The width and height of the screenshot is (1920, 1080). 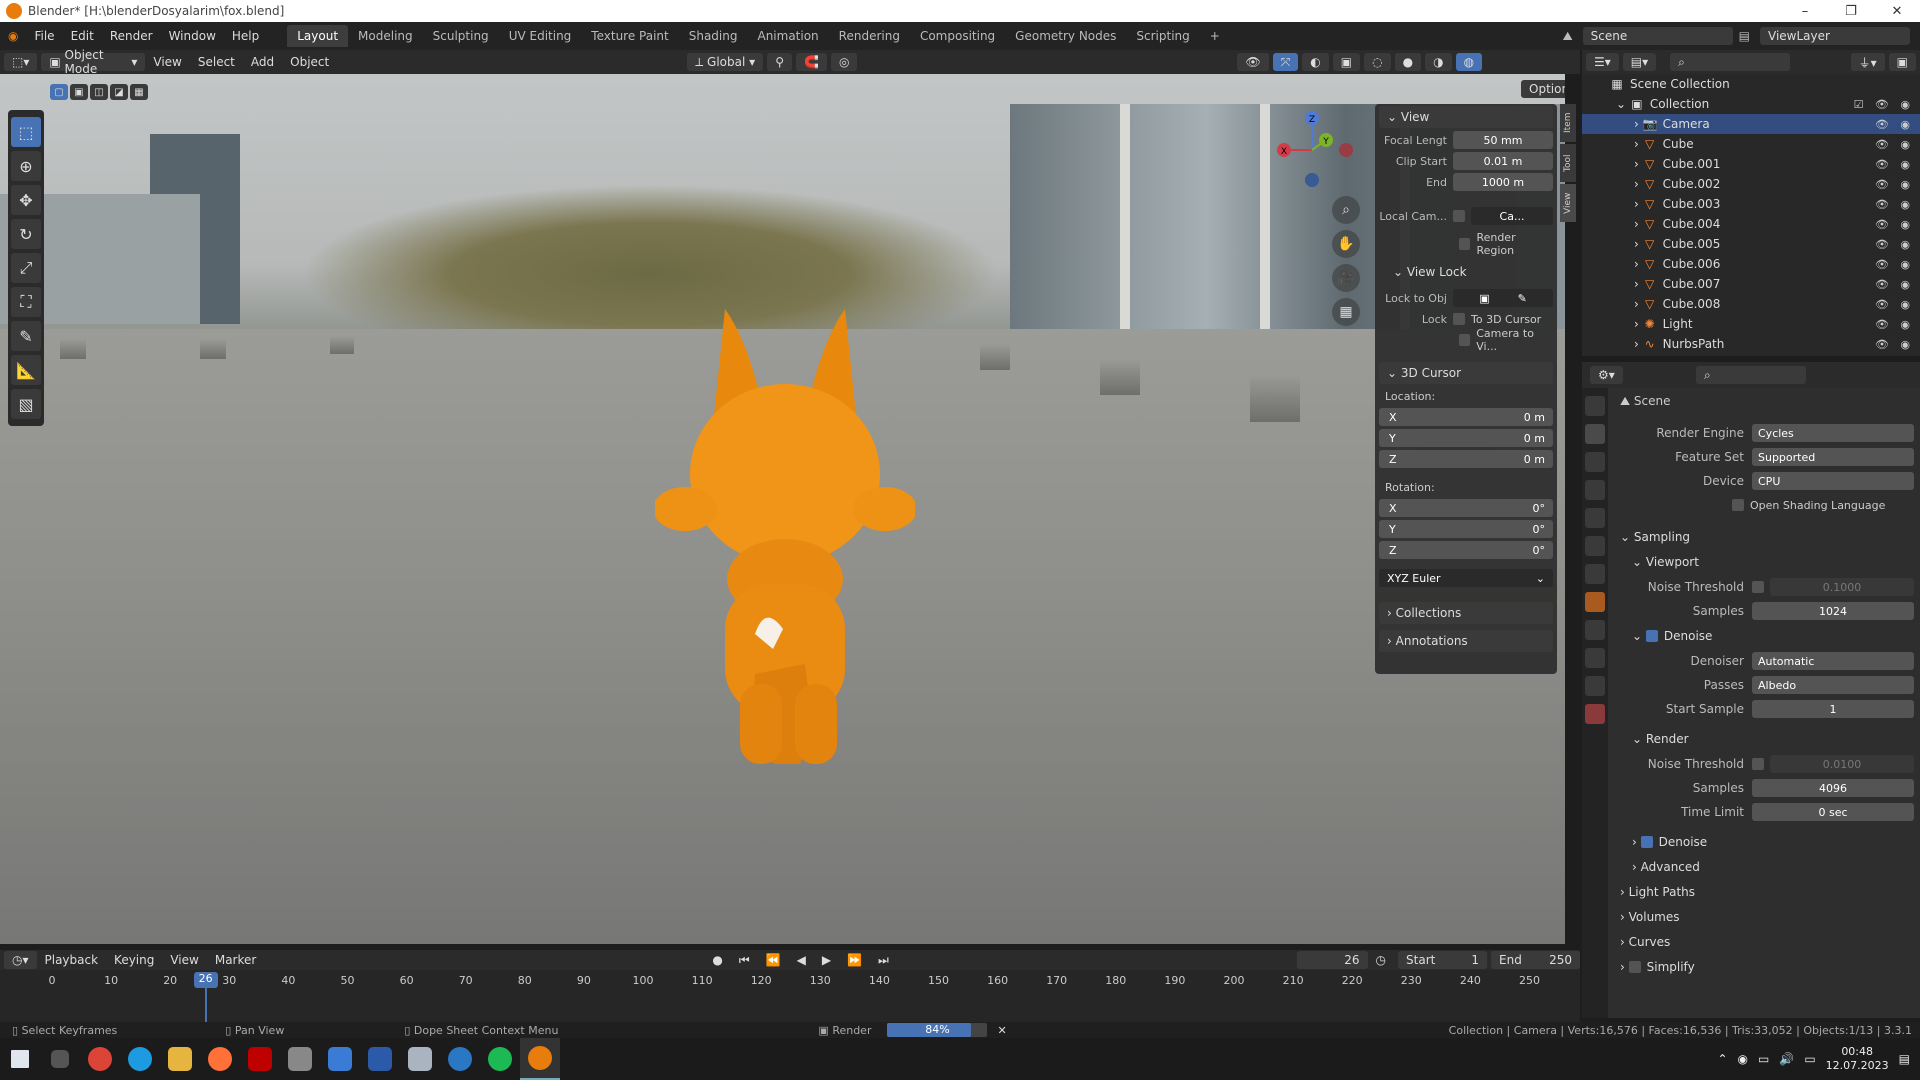 I want to click on focal-length-field: 50 mm, so click(x=1503, y=140).